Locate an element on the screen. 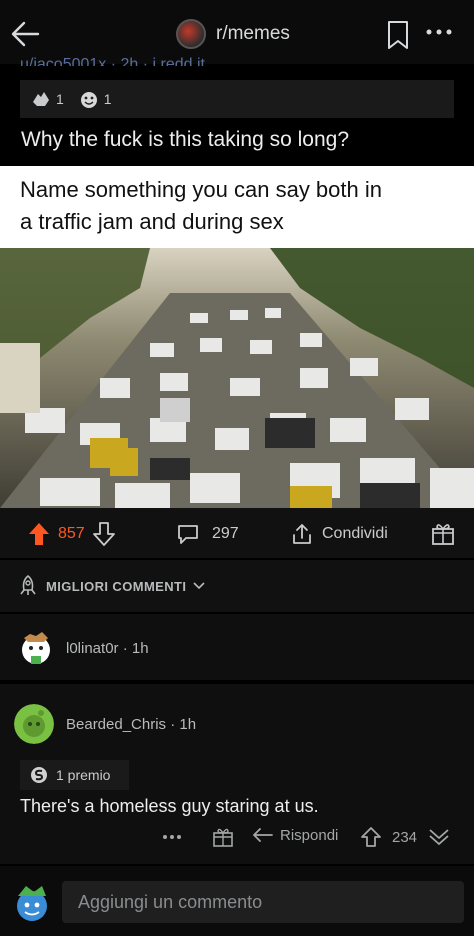 This screenshot has height=936, width=474. comment-count: 297 is located at coordinates (225, 533).